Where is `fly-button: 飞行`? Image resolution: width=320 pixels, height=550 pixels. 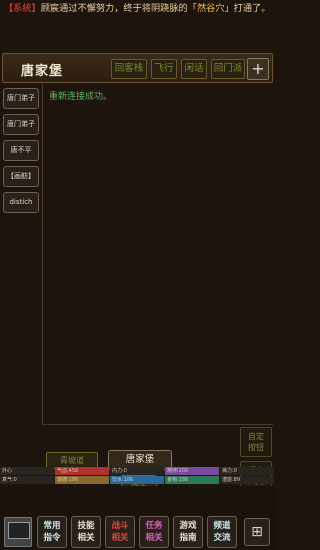 fly-button: 飞行 is located at coordinates (164, 69).